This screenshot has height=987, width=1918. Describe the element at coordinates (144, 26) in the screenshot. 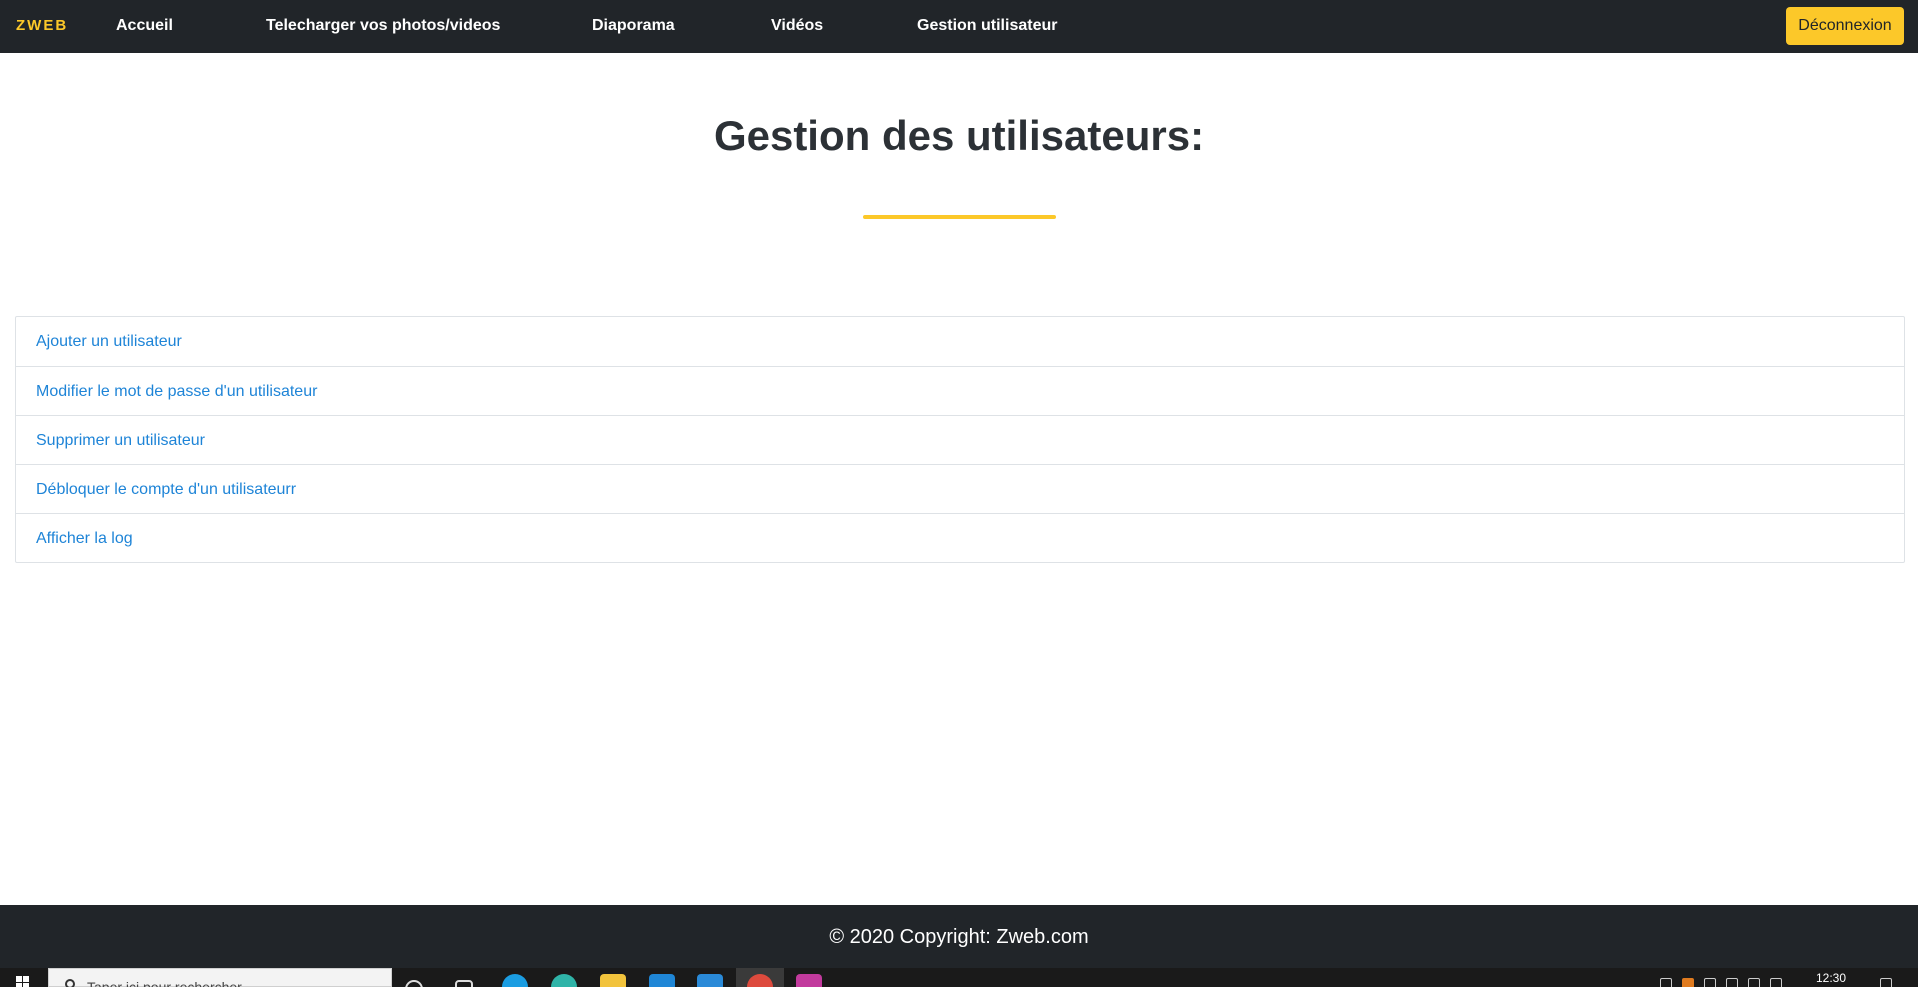

I see `nav-link-accueil: Accueil` at that location.